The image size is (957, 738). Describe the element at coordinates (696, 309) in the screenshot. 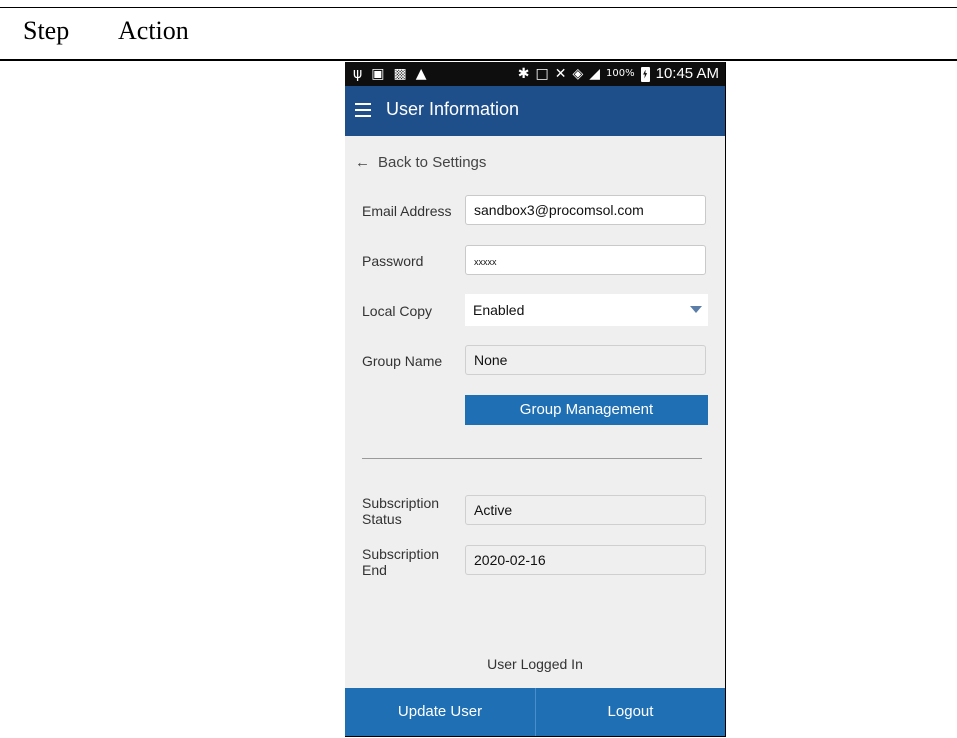

I see `dropdown-arrow-icon` at that location.